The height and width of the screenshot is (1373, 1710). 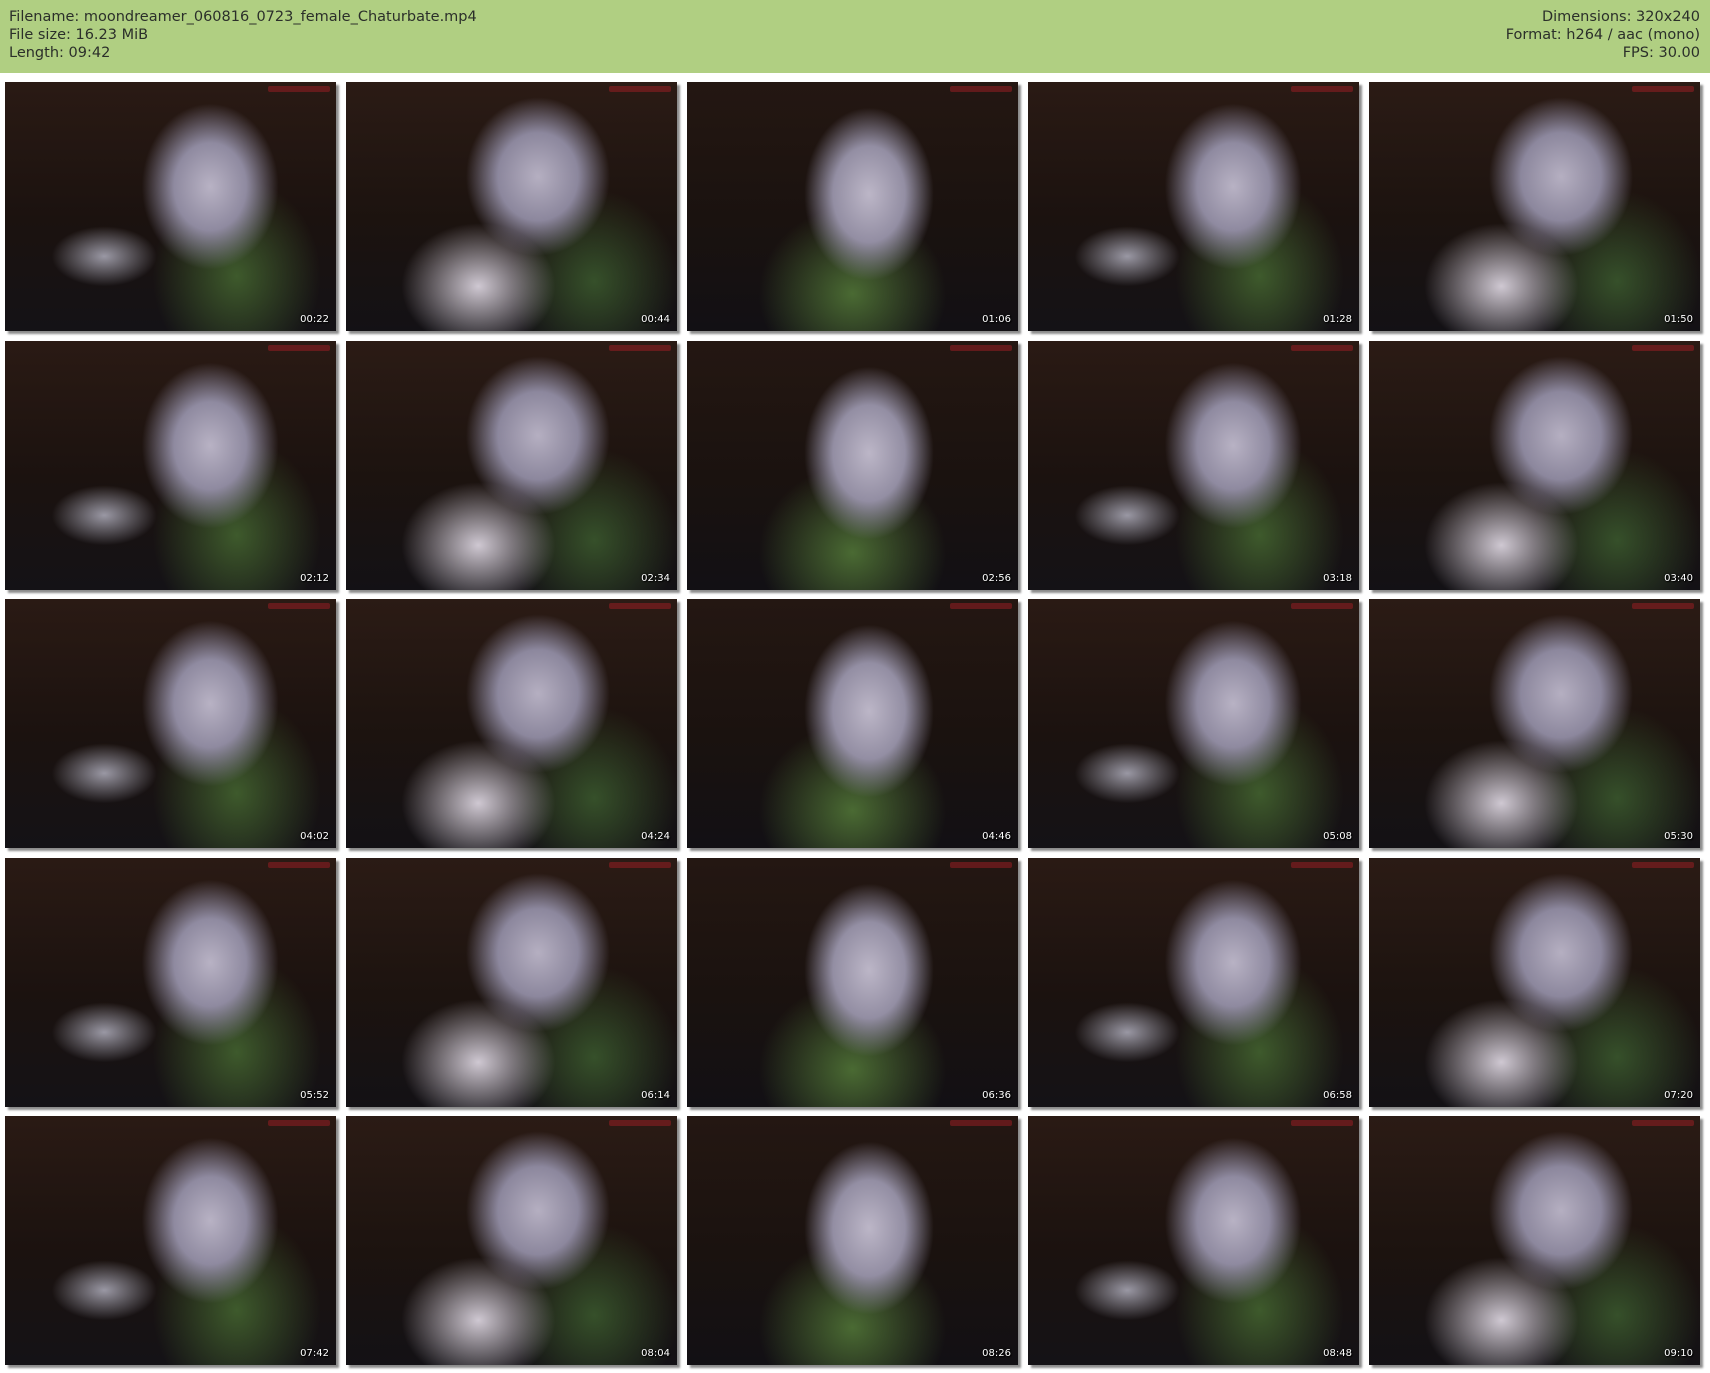 I want to click on thumbnail-frame: 06:14, so click(x=511, y=982).